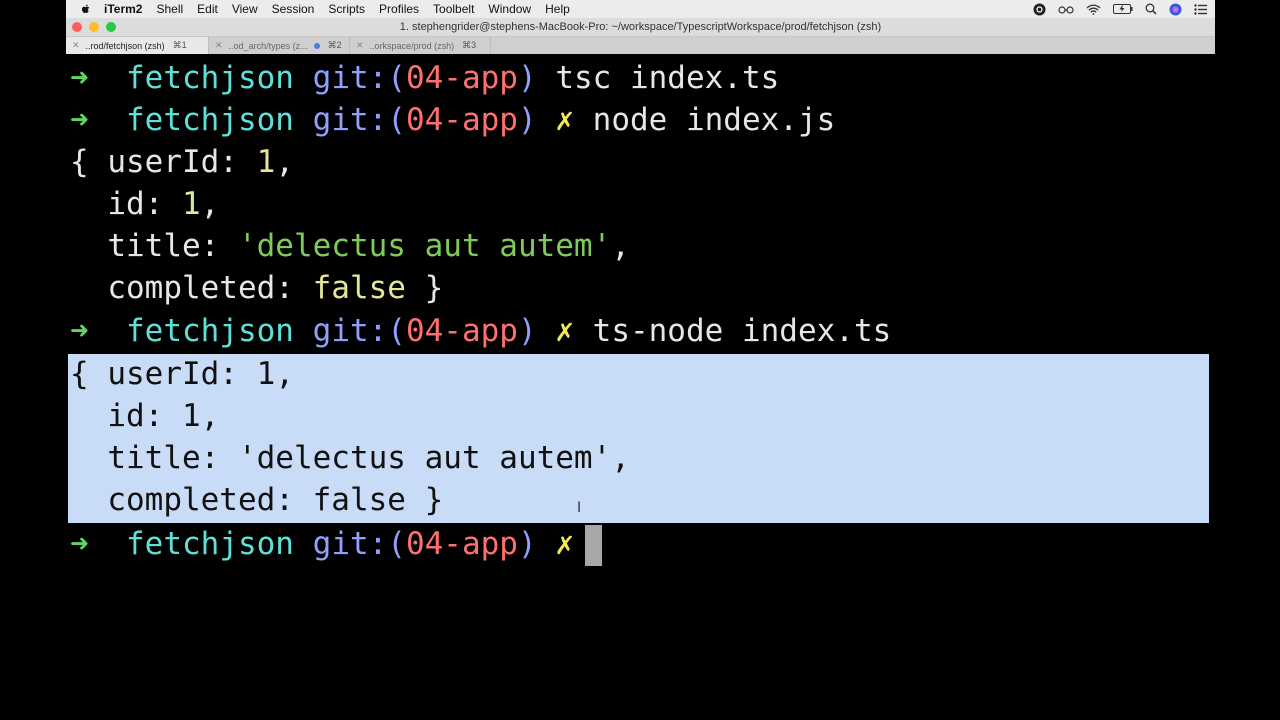  What do you see at coordinates (579, 508) in the screenshot?
I see `mouse-ibeam-cursor-icon: I` at bounding box center [579, 508].